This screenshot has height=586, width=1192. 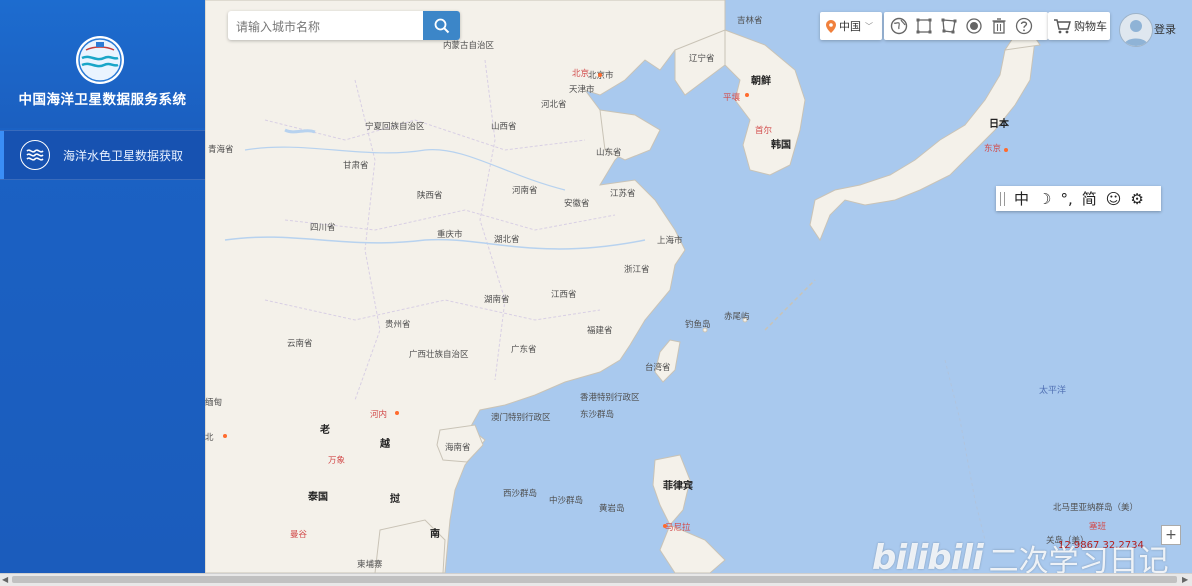 What do you see at coordinates (318, 497) in the screenshot?
I see `map-label: 泰国` at bounding box center [318, 497].